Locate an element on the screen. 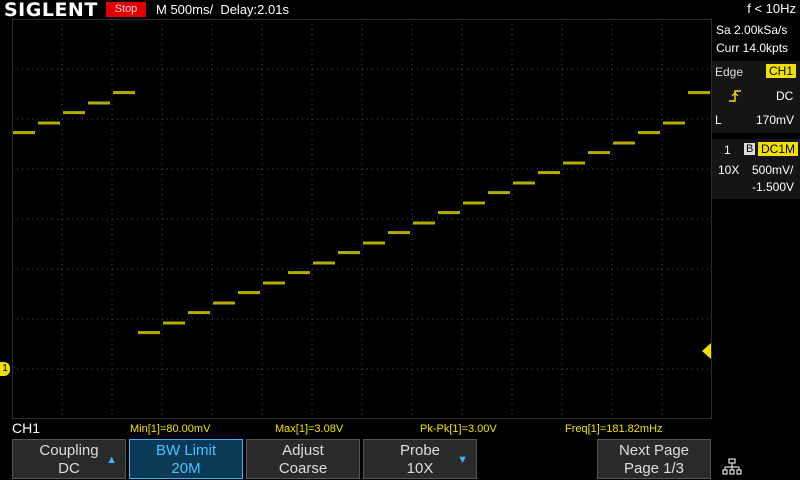  softkey-value: Coarse is located at coordinates (303, 468).